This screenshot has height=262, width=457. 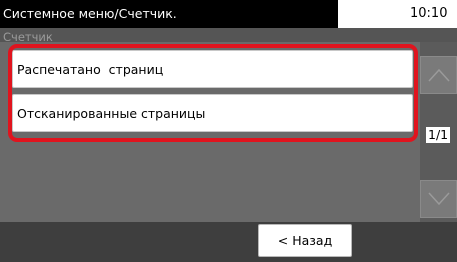 I want to click on page-subtitle: Счетчик, so click(x=28, y=36).